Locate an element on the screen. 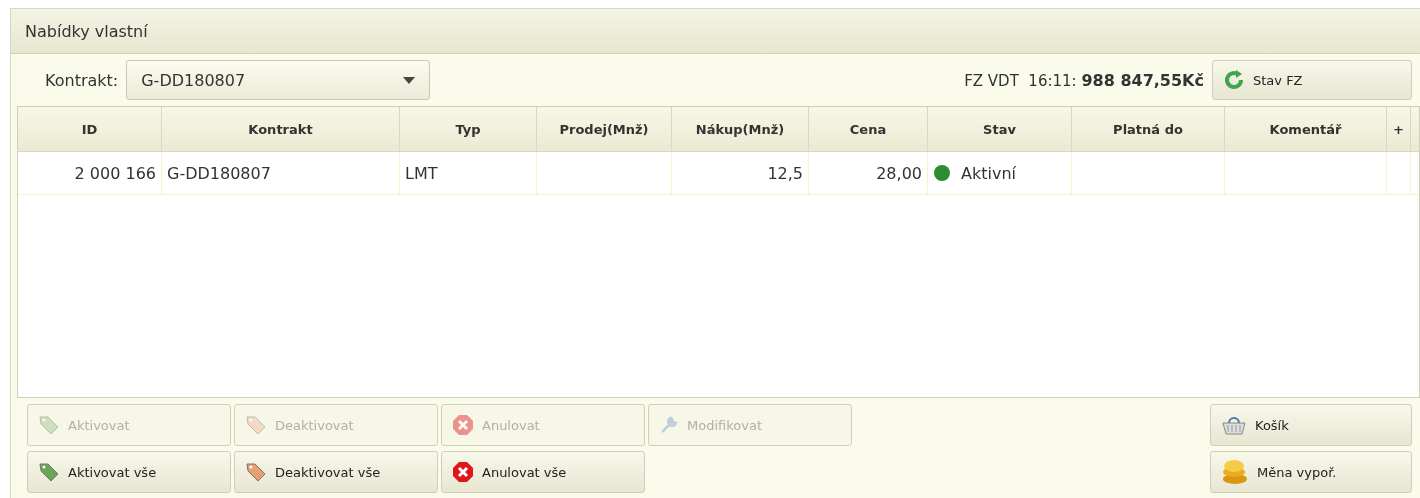  table-cell: G-DD180807 is located at coordinates (219, 173).